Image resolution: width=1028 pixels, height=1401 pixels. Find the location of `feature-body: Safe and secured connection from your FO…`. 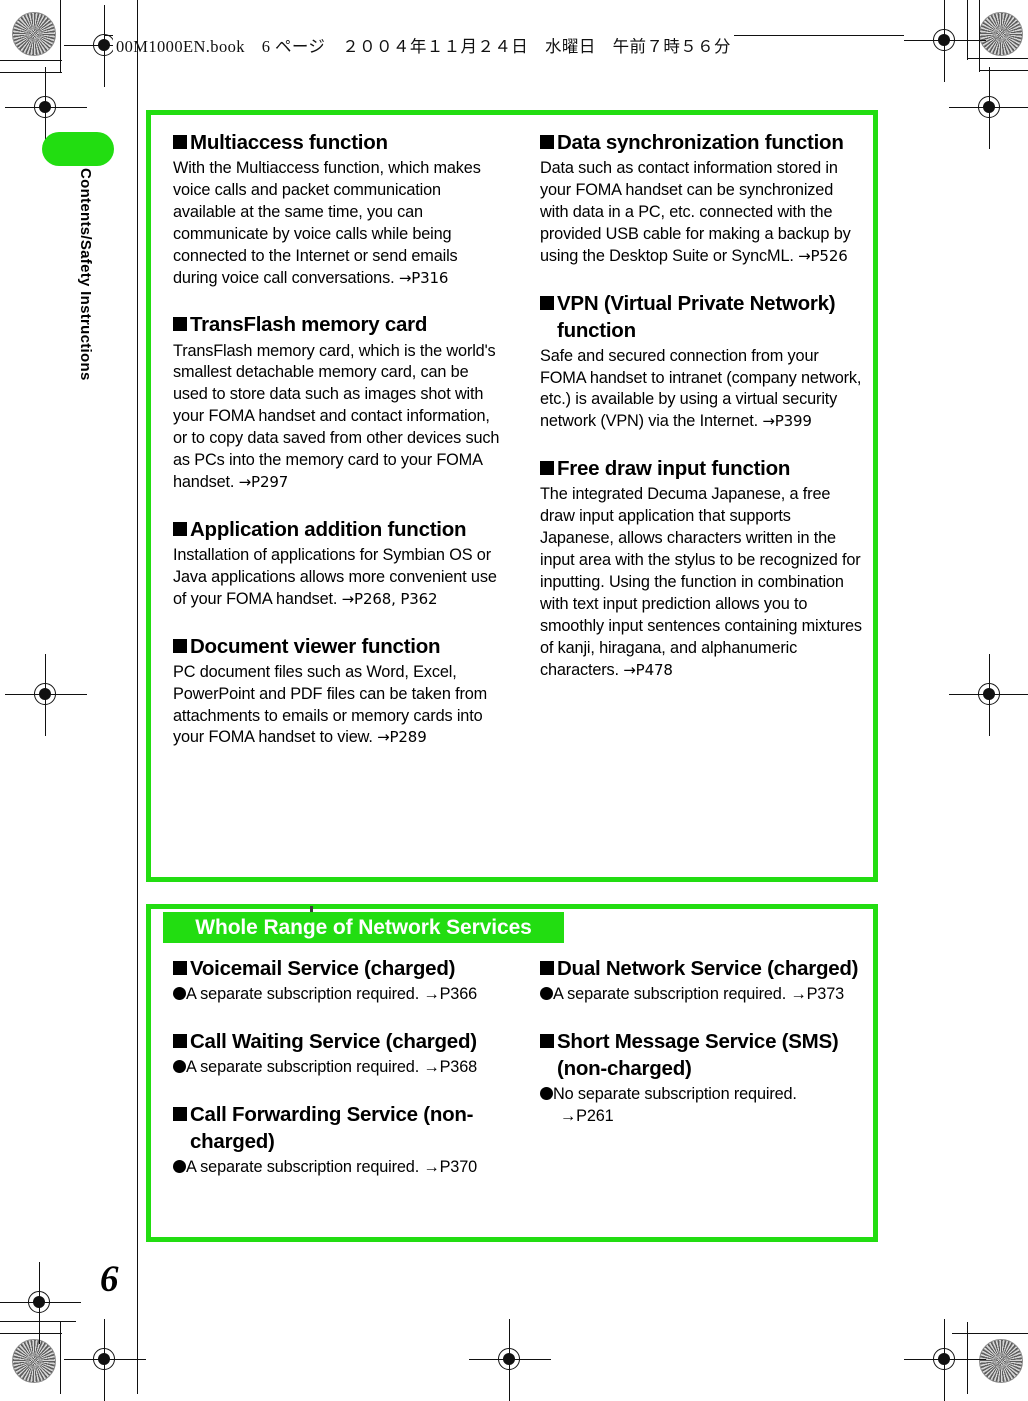

feature-body: Safe and secured connection from your FO… is located at coordinates (701, 390).